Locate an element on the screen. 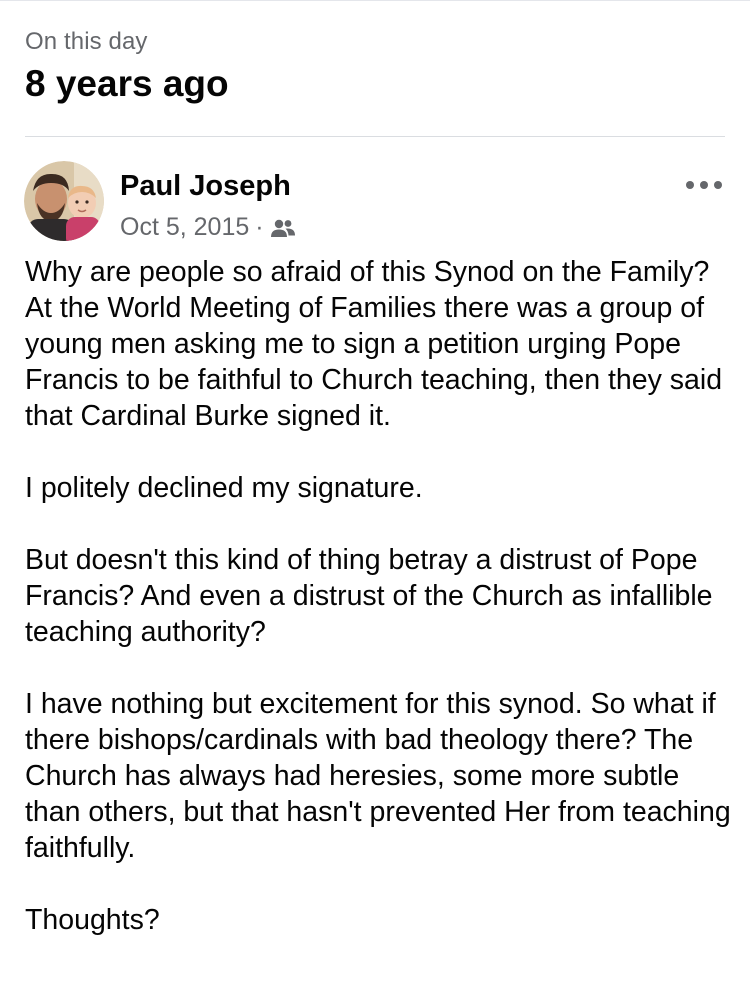 This screenshot has height=1005, width=750. post-meta: Oct 5, 2015 · is located at coordinates (208, 227).